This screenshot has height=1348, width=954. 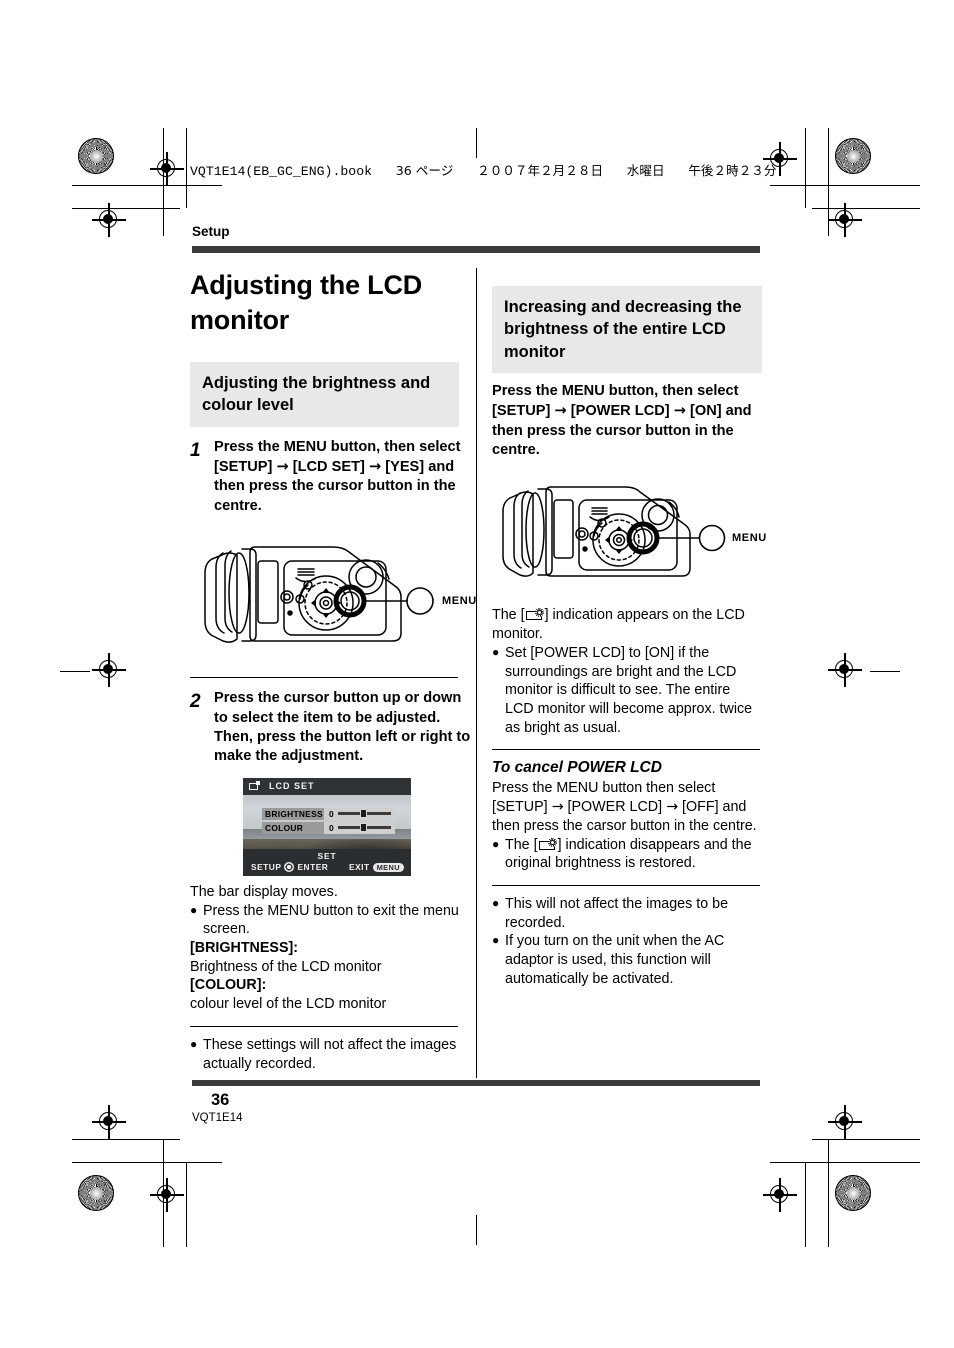 What do you see at coordinates (615, 807) in the screenshot?
I see `cancel-text-b: [POWER LCD]` at bounding box center [615, 807].